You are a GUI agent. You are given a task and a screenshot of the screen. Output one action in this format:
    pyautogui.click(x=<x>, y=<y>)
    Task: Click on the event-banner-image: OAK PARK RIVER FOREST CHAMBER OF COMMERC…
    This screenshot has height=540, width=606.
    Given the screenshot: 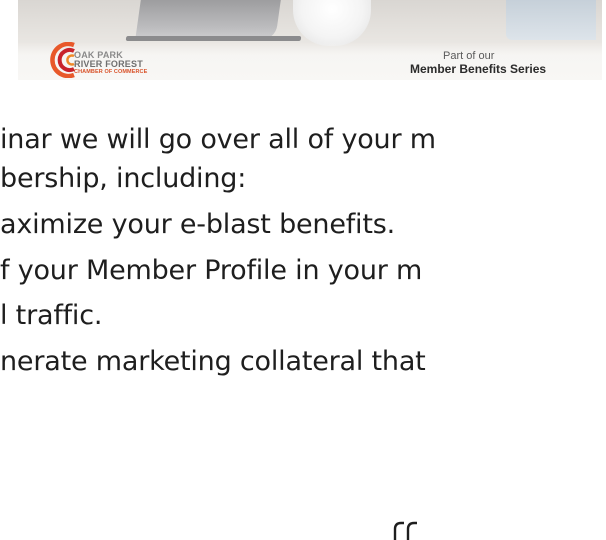 What is the action you would take?
    pyautogui.click(x=310, y=40)
    